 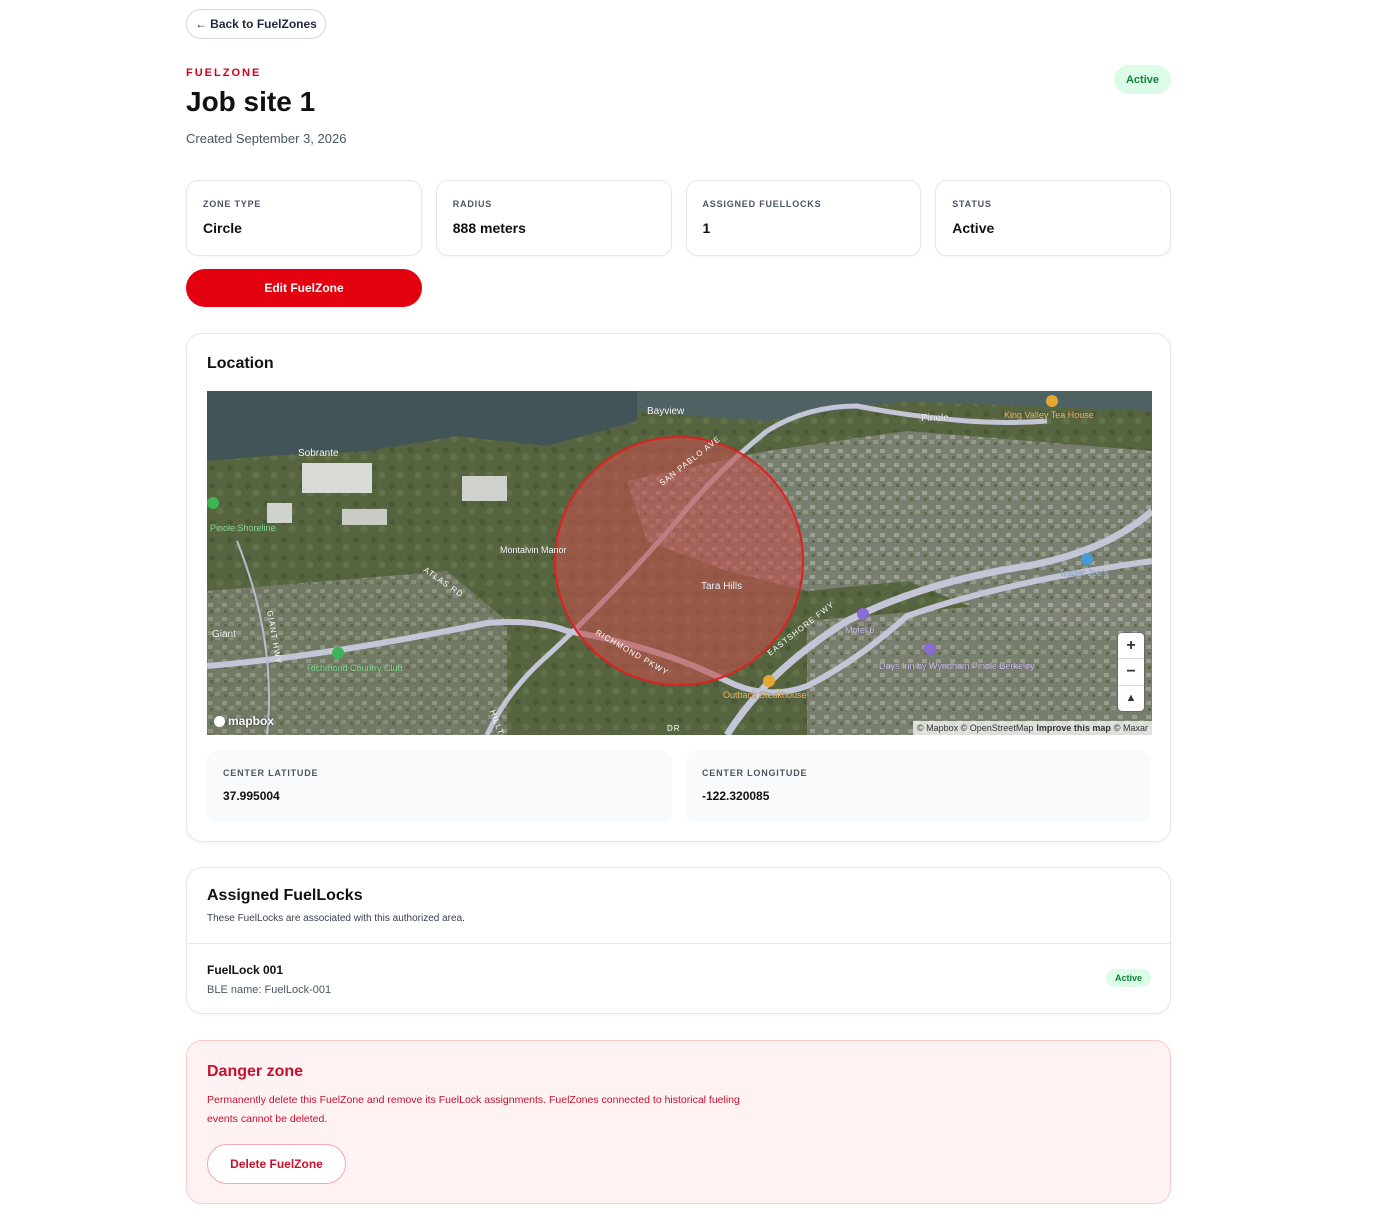 I want to click on center-longitude-box: CENTER LONGITUDE -122.320085, so click(x=918, y=787).